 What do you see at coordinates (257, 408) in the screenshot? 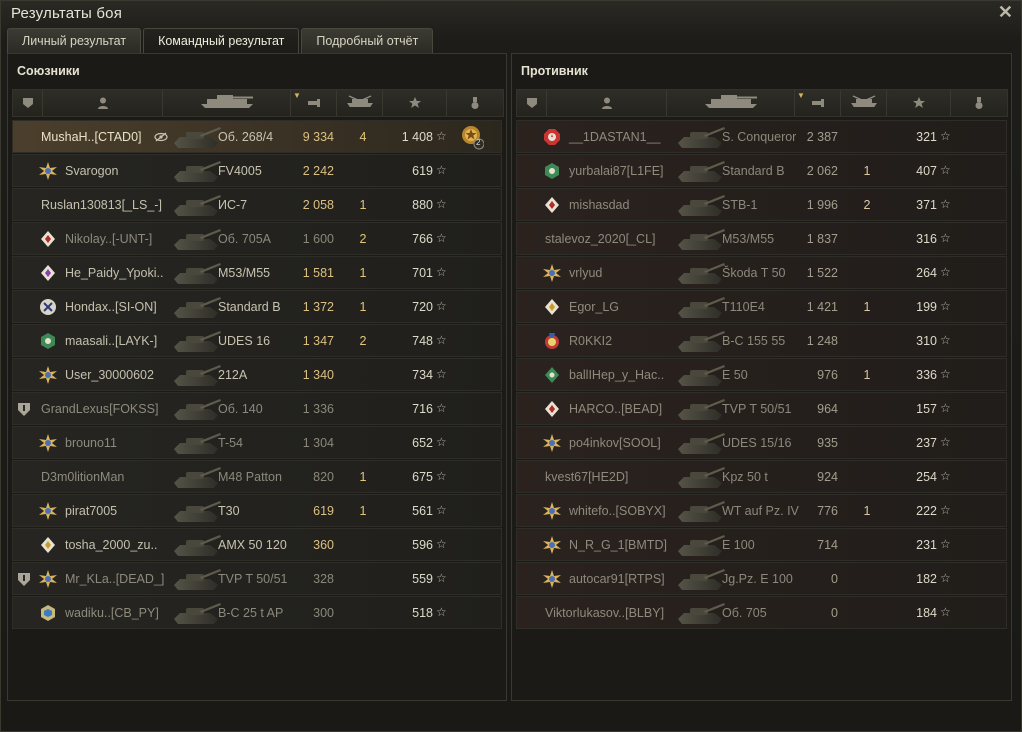
I see `allies-player-row: GrandLexus[FOKSS] Об. 140 1 336 716 ☆` at bounding box center [257, 408].